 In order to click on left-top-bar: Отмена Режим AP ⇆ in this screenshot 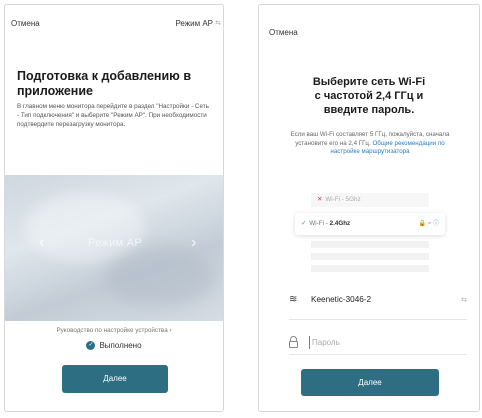, I will do `click(114, 23)`.